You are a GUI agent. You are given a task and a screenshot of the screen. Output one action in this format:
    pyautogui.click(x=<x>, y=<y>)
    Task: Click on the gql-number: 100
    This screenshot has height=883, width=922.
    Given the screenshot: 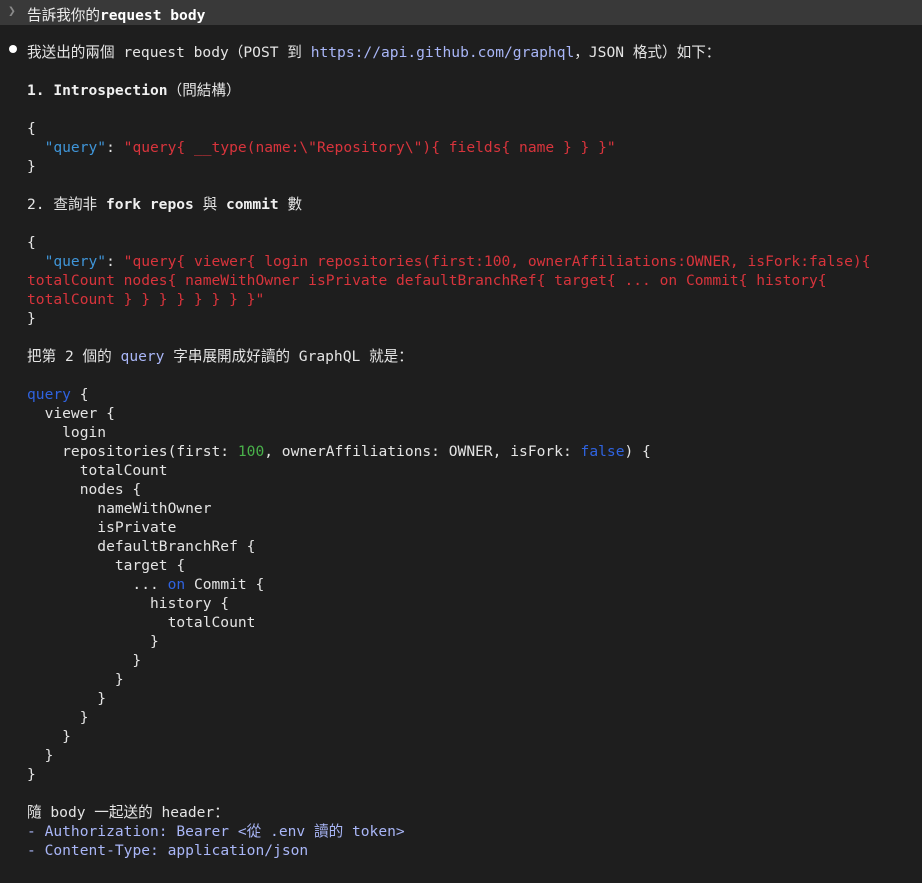 What is the action you would take?
    pyautogui.click(x=251, y=451)
    